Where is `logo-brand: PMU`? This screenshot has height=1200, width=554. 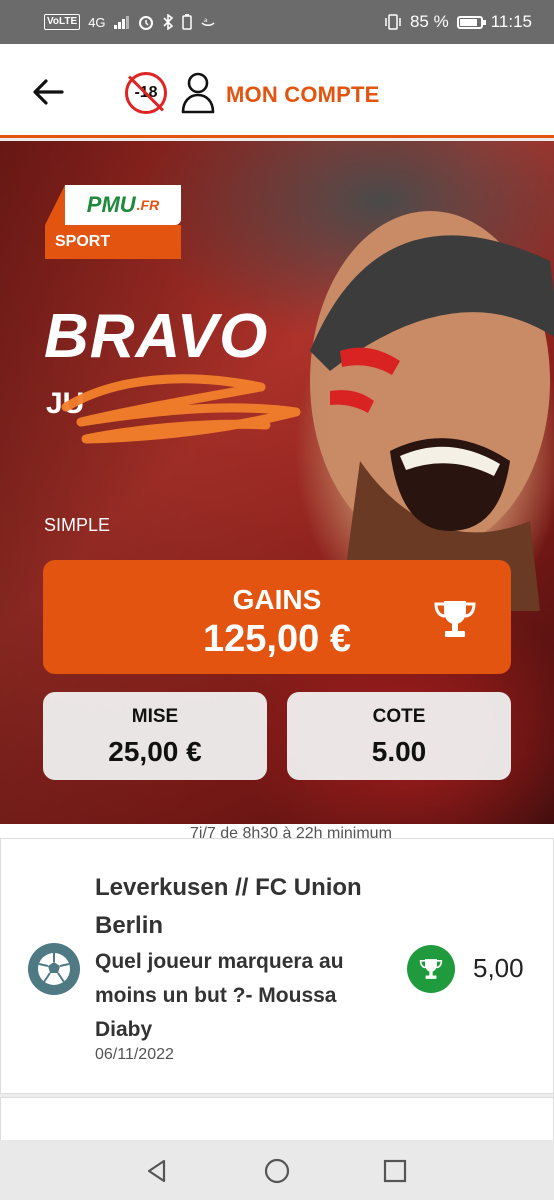
logo-brand: PMU is located at coordinates (111, 204).